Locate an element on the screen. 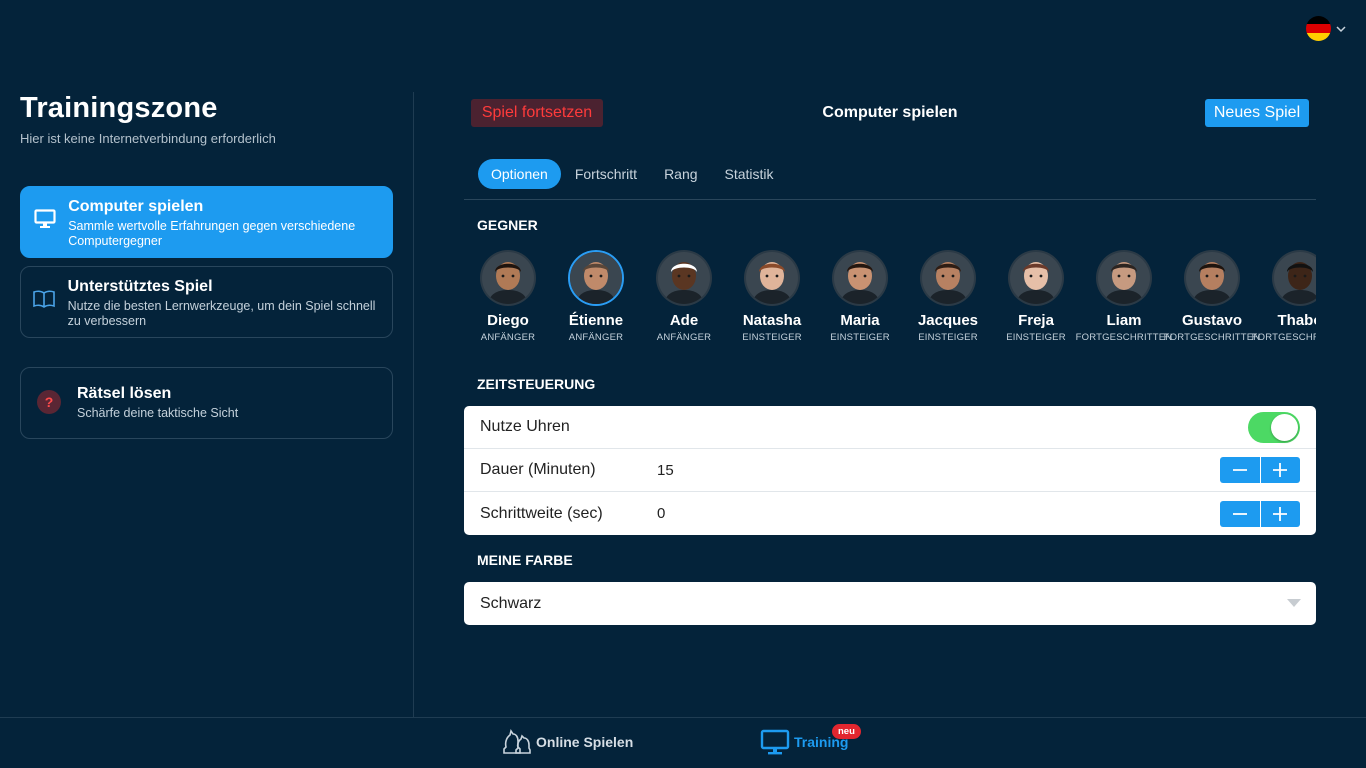 This screenshot has width=1366, height=768. increment-stepper is located at coordinates (1260, 513).